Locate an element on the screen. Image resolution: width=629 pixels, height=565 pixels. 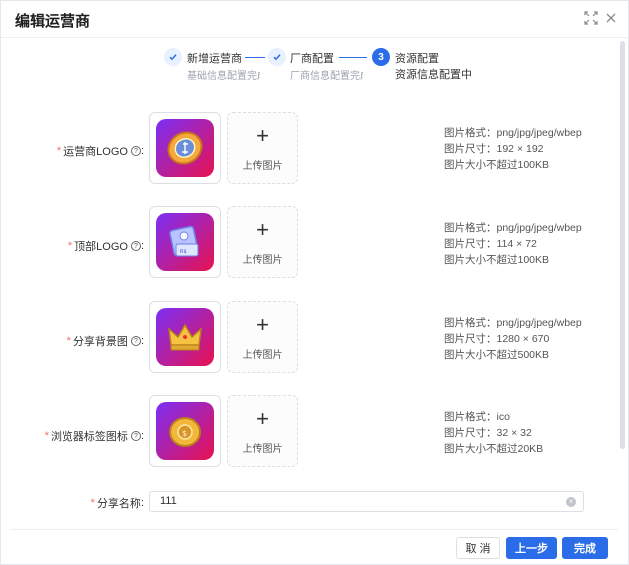
footer-divider is located at coordinates (314, 529).